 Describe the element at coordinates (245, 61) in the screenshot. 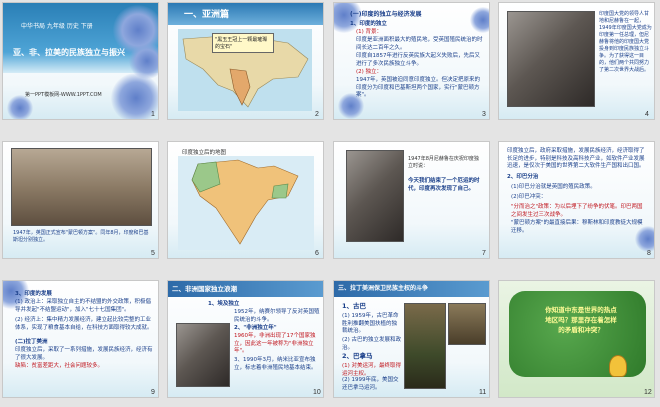

I see `slide-thumbnail-2: 一、亚洲篇 "黑玉王冠上一颗最璀璨的宝石" 2` at that location.